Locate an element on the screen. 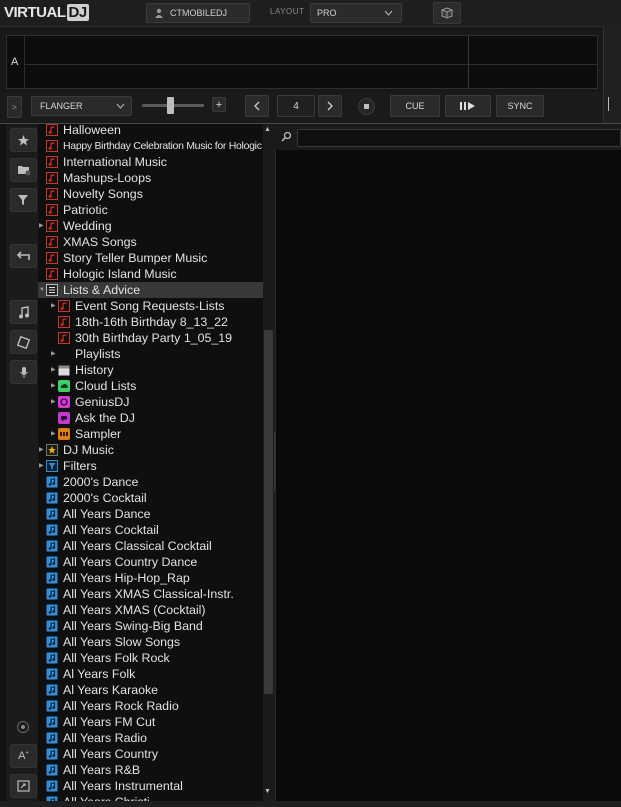 This screenshot has width=621, height=807. effect-select: FLANGER is located at coordinates (81, 106).